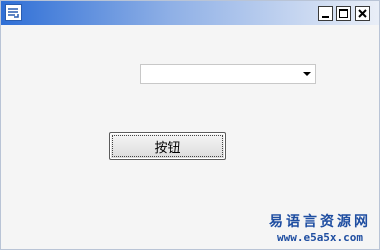  I want to click on close-button, so click(362, 13).